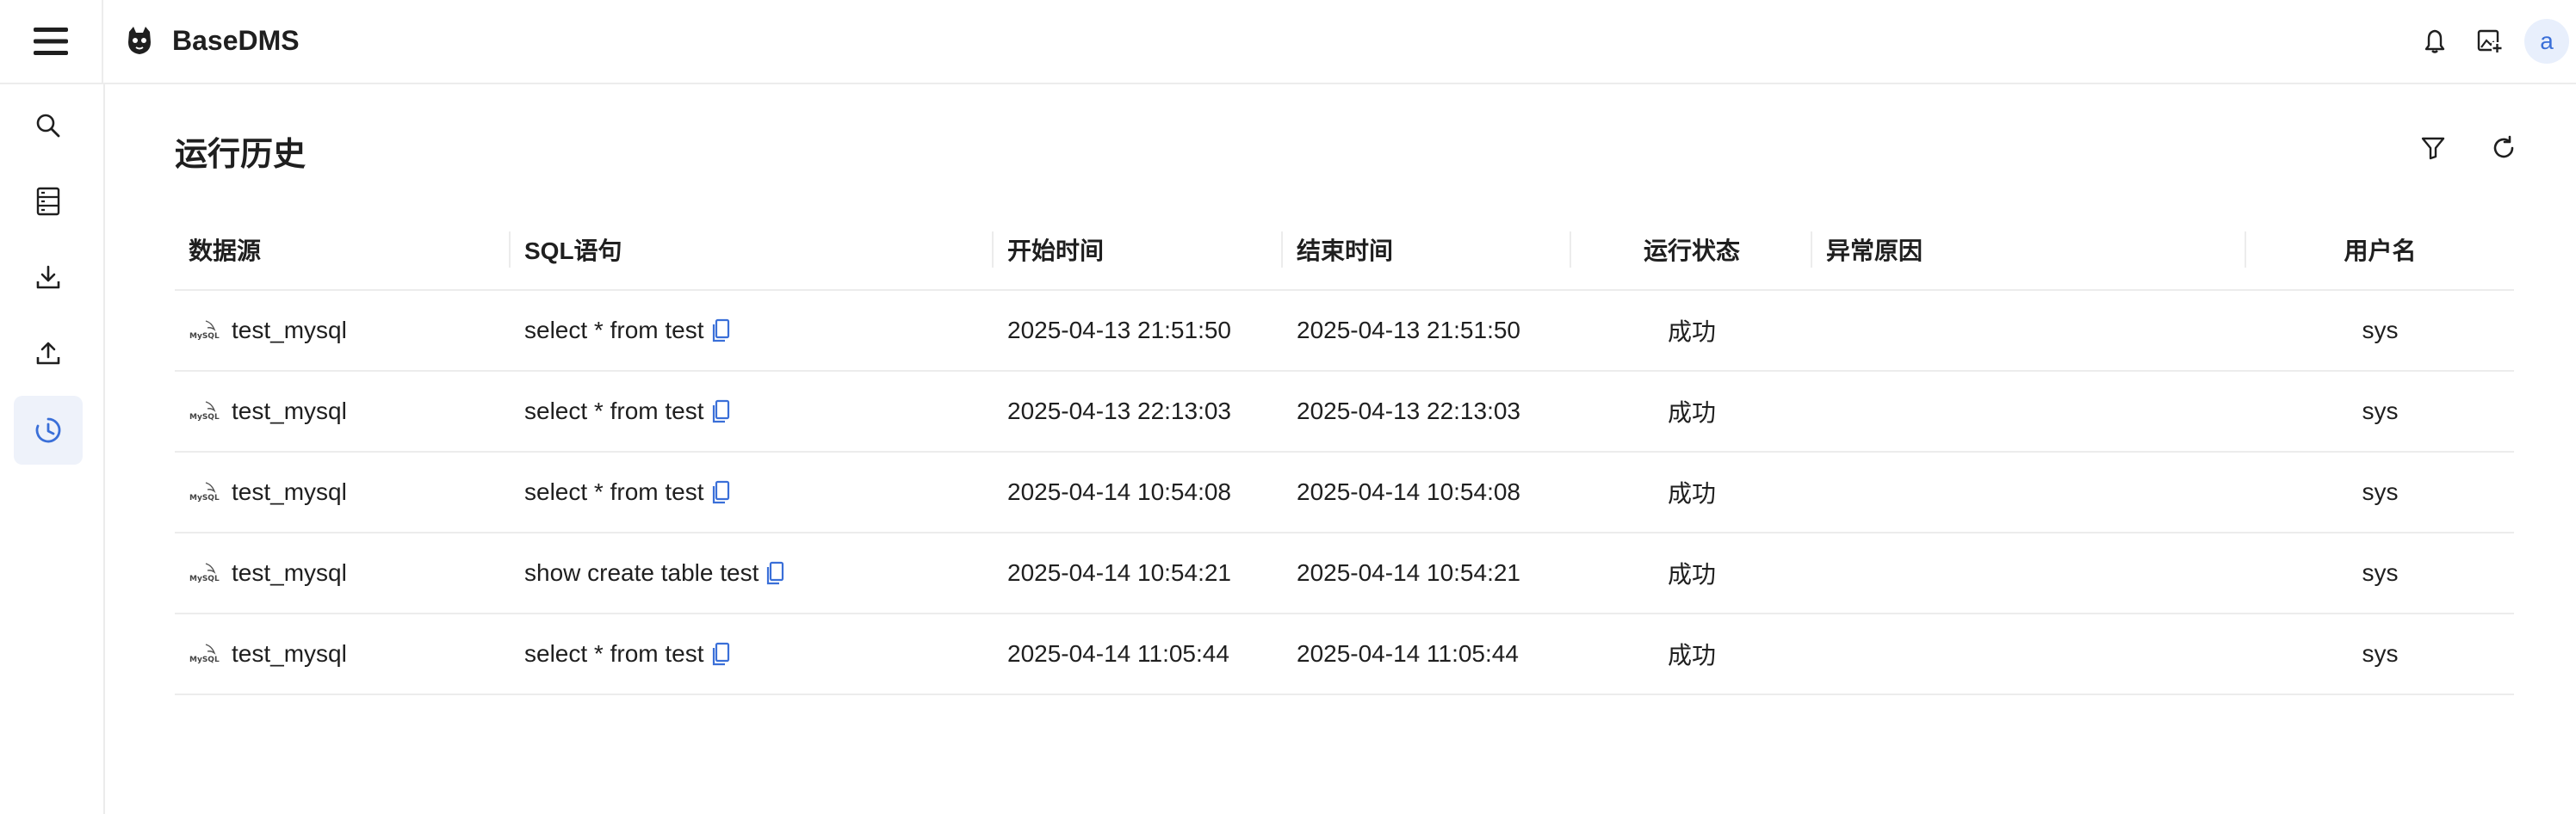 Image resolution: width=2576 pixels, height=814 pixels. What do you see at coordinates (236, 40) in the screenshot?
I see `app-title: BaseDMS` at bounding box center [236, 40].